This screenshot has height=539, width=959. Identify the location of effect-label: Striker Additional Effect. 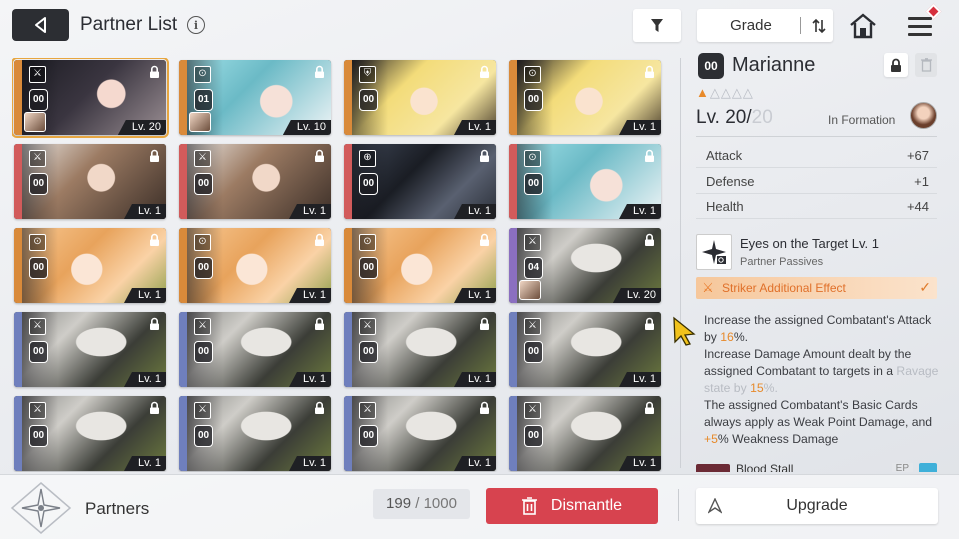
(784, 288).